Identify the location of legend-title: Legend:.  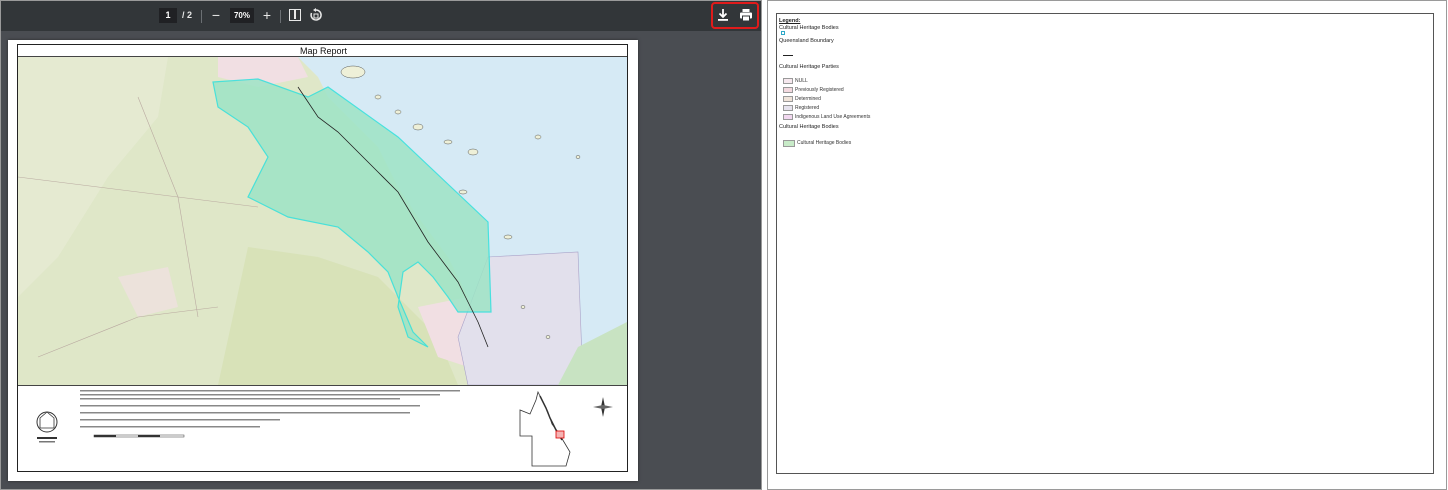
(790, 21).